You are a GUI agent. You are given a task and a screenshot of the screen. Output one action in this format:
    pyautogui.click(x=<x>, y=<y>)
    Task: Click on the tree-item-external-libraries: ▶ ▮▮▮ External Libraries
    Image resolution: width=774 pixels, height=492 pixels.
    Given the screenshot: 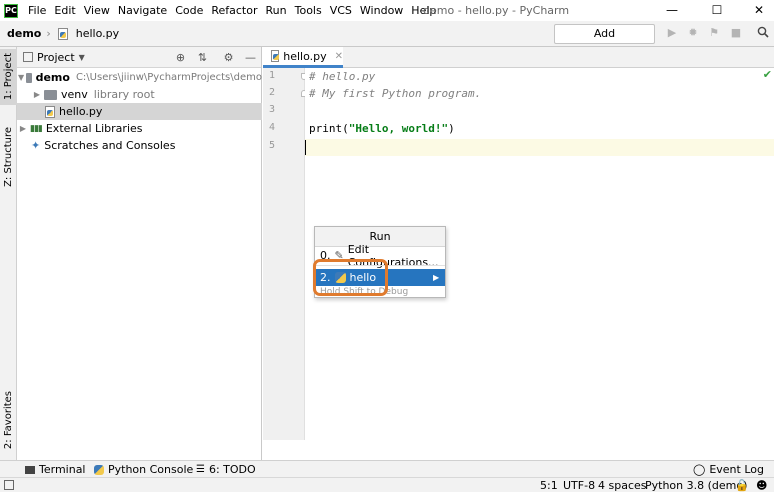 What is the action you would take?
    pyautogui.click(x=139, y=128)
    